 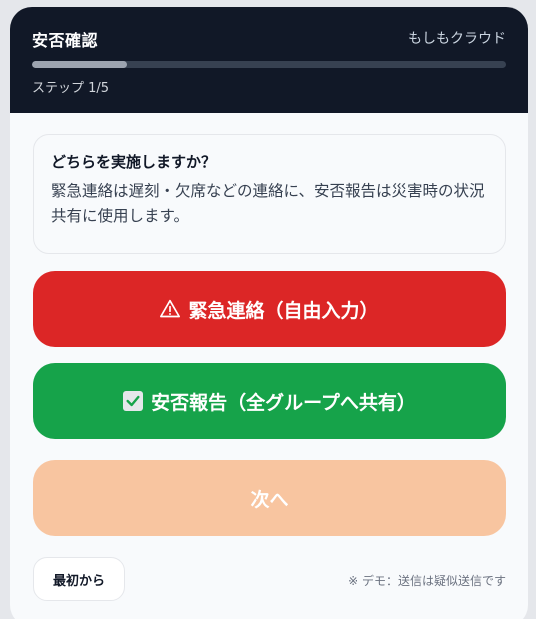 What do you see at coordinates (283, 310) in the screenshot?
I see `emergency-contact-label: 緊急連絡（自由入力）` at bounding box center [283, 310].